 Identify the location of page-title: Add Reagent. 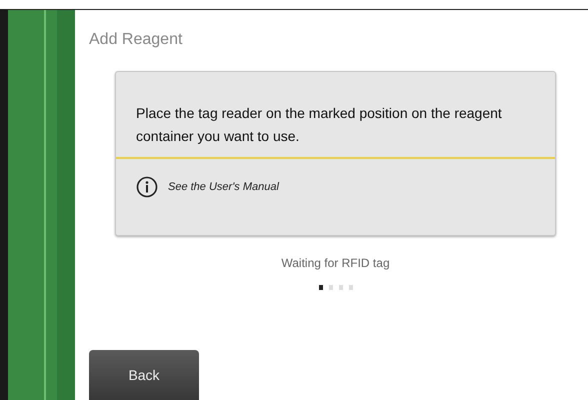
(136, 40).